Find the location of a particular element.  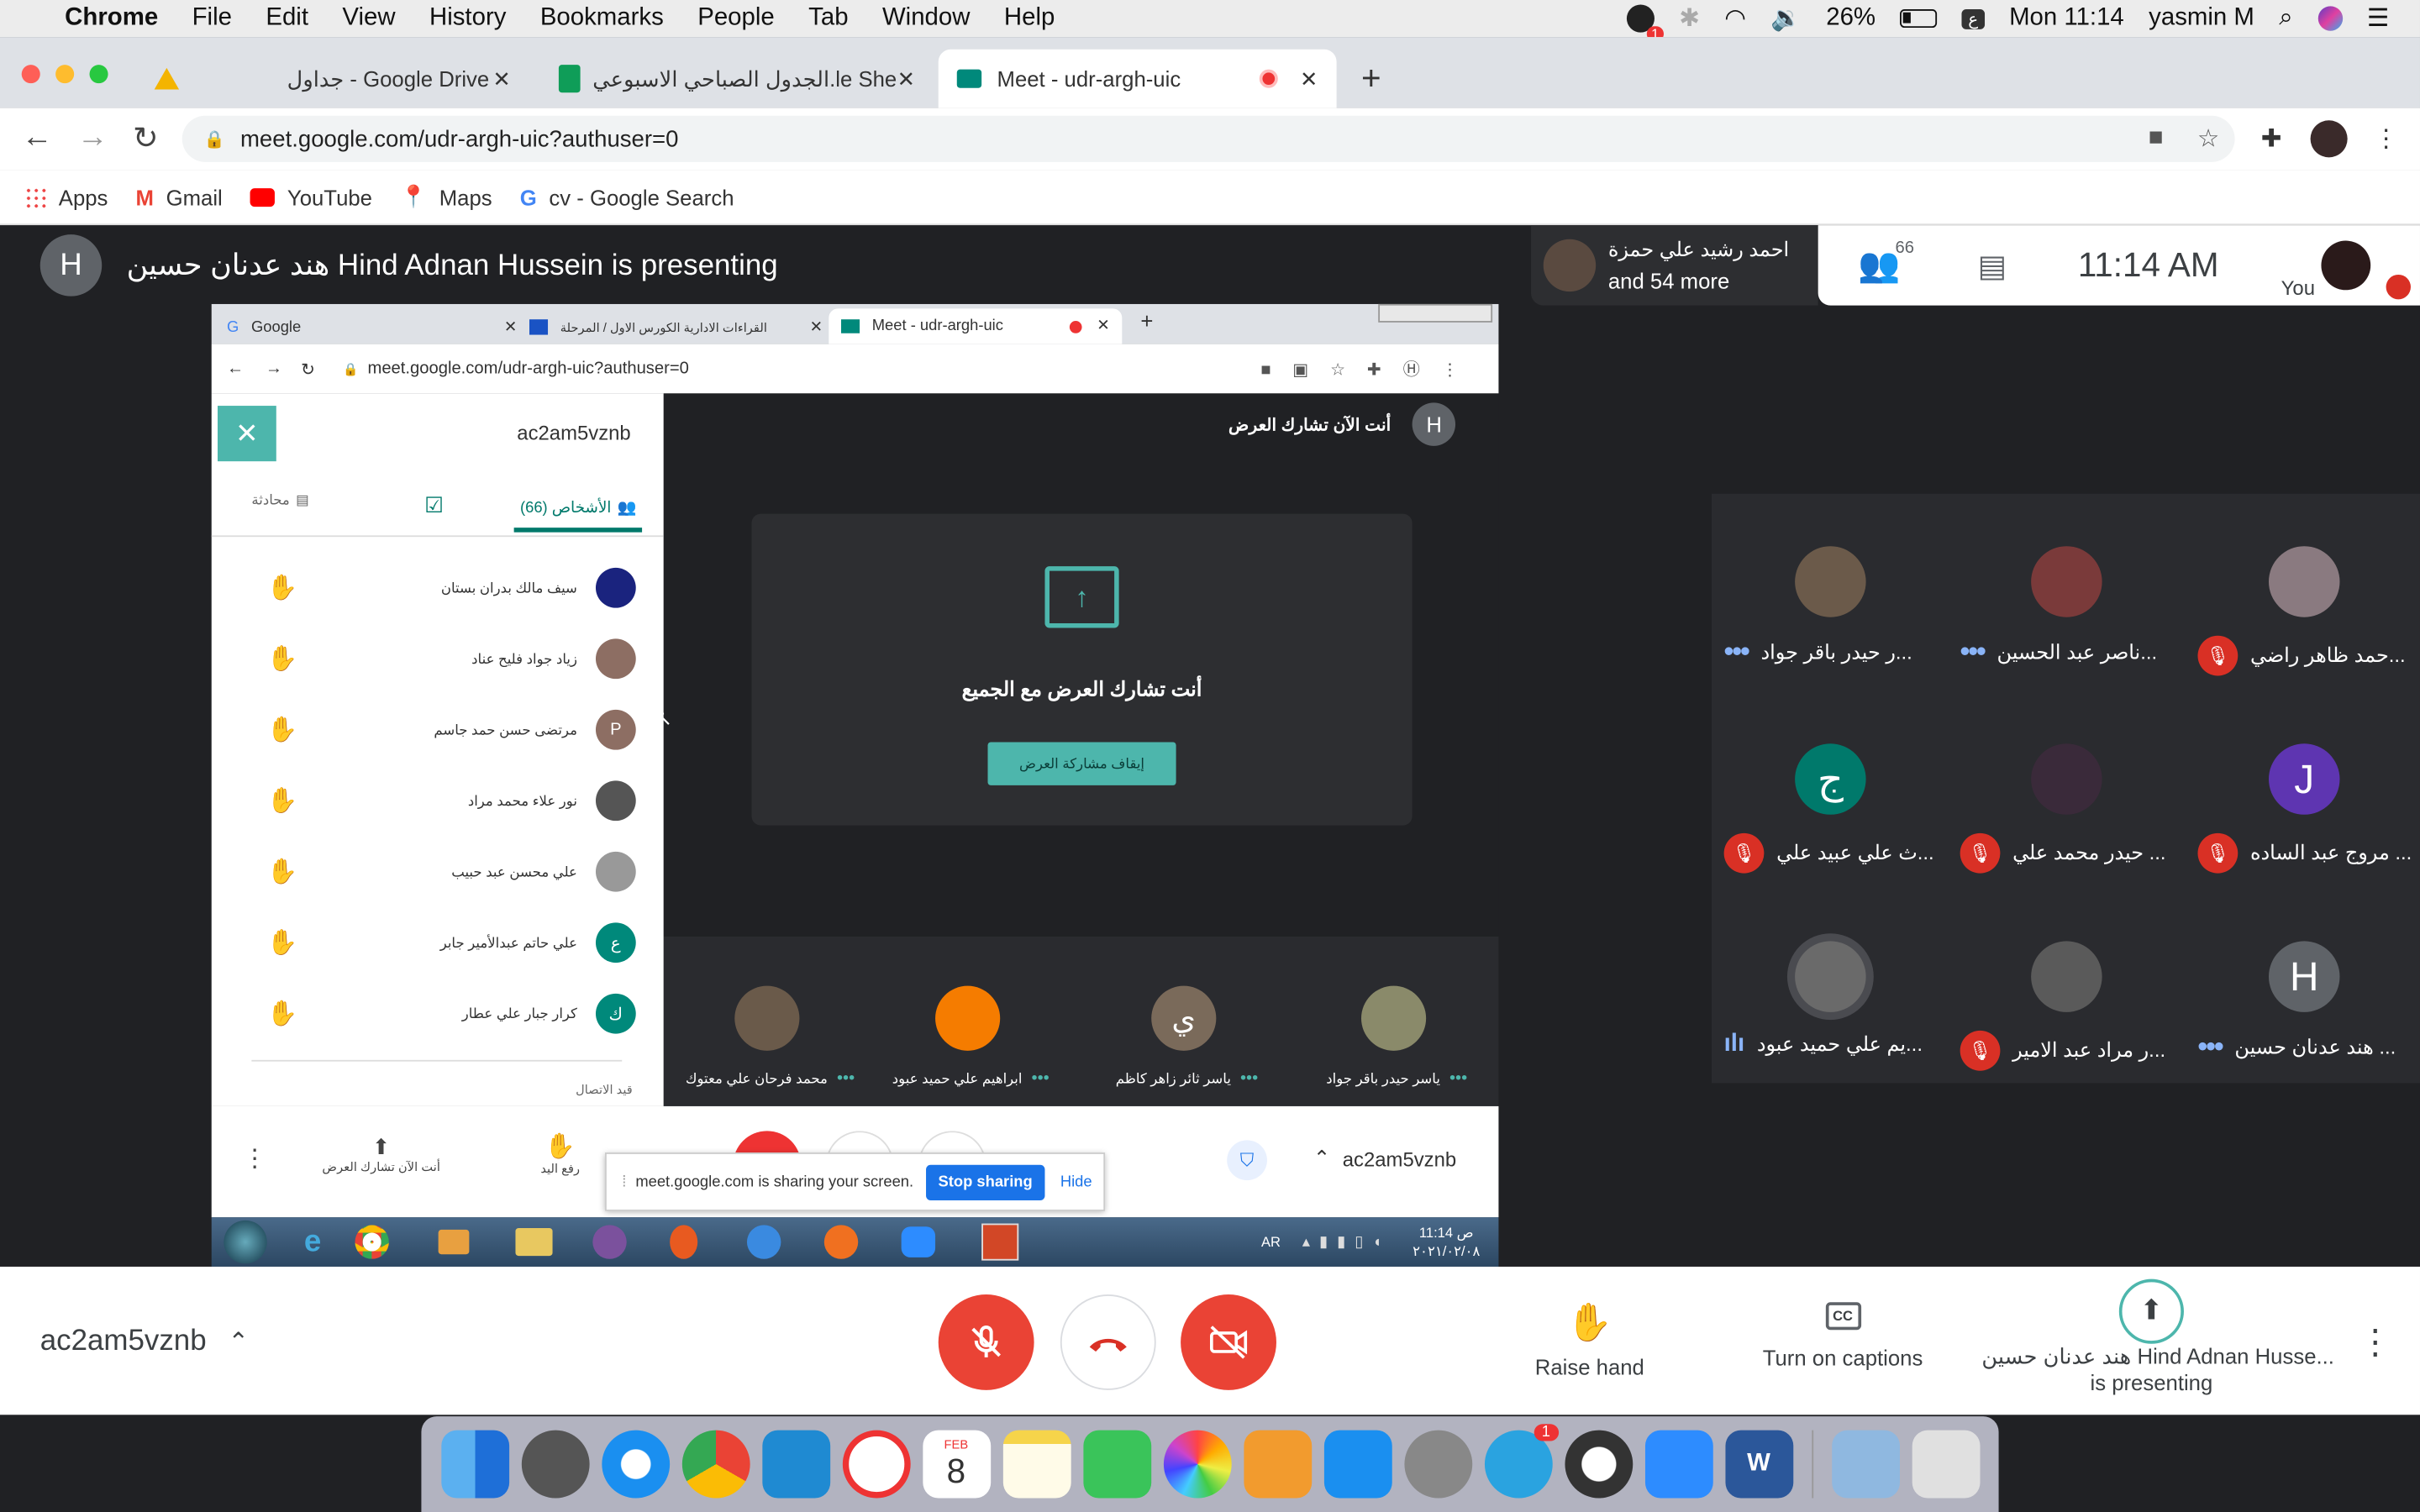

zoom-dock-icon is located at coordinates (1678, 1464).